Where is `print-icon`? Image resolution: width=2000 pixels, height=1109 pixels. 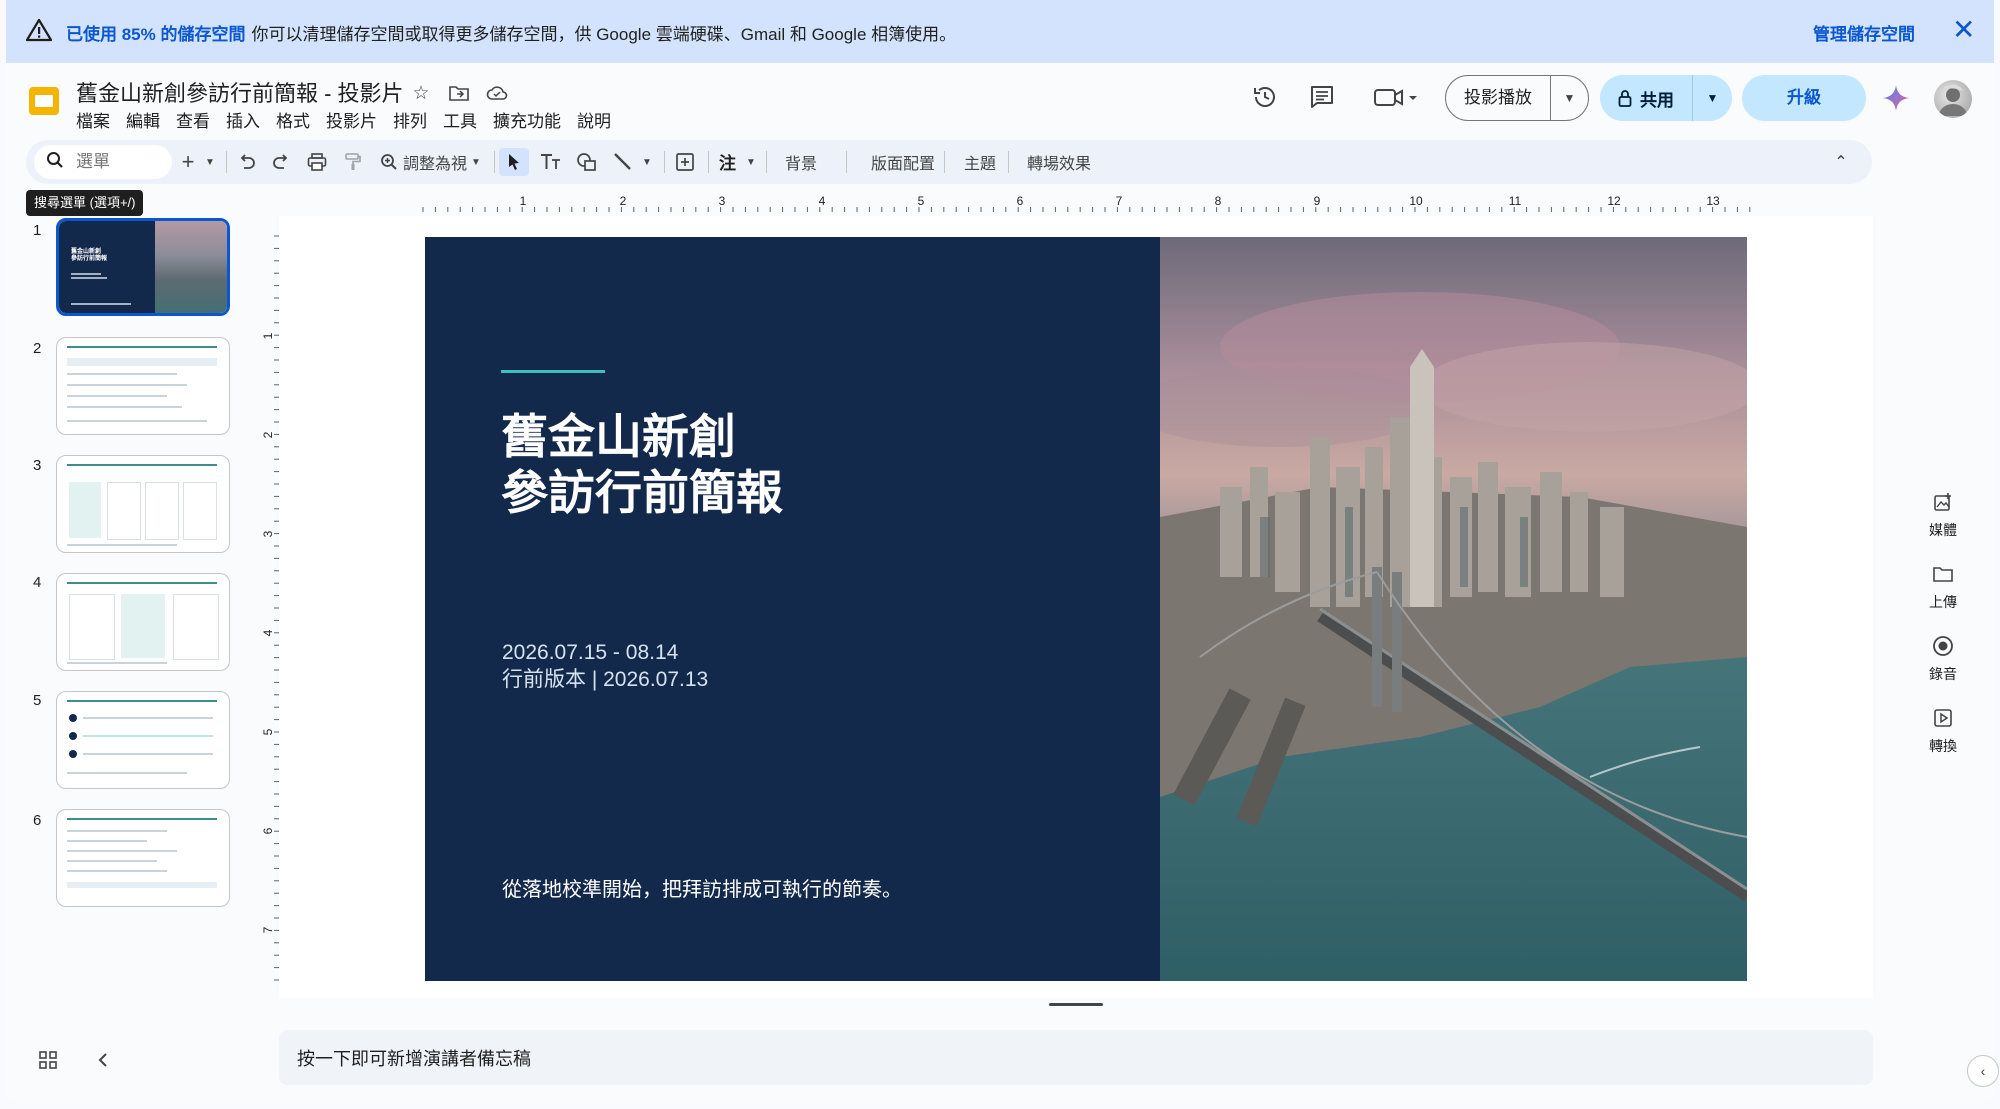
print-icon is located at coordinates (317, 162).